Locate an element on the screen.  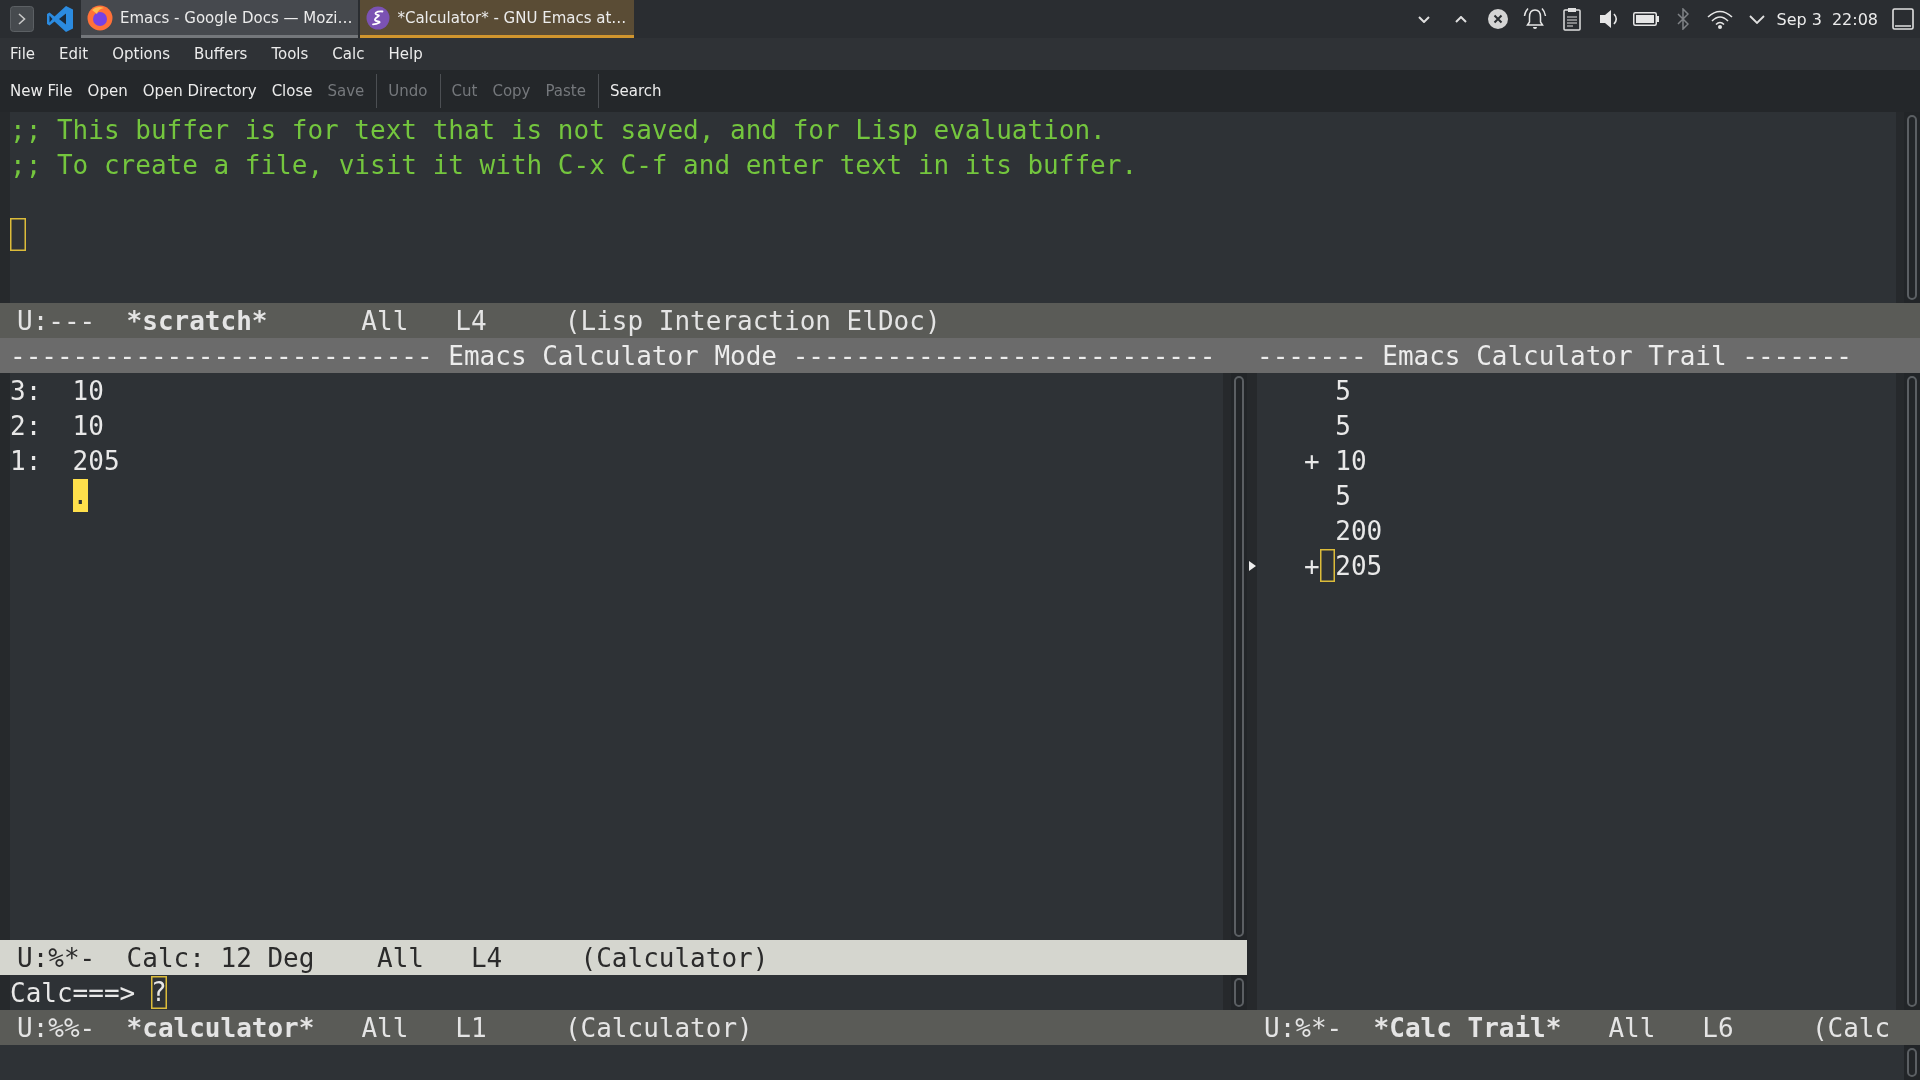
bluetooth-icon is located at coordinates (1683, 19).